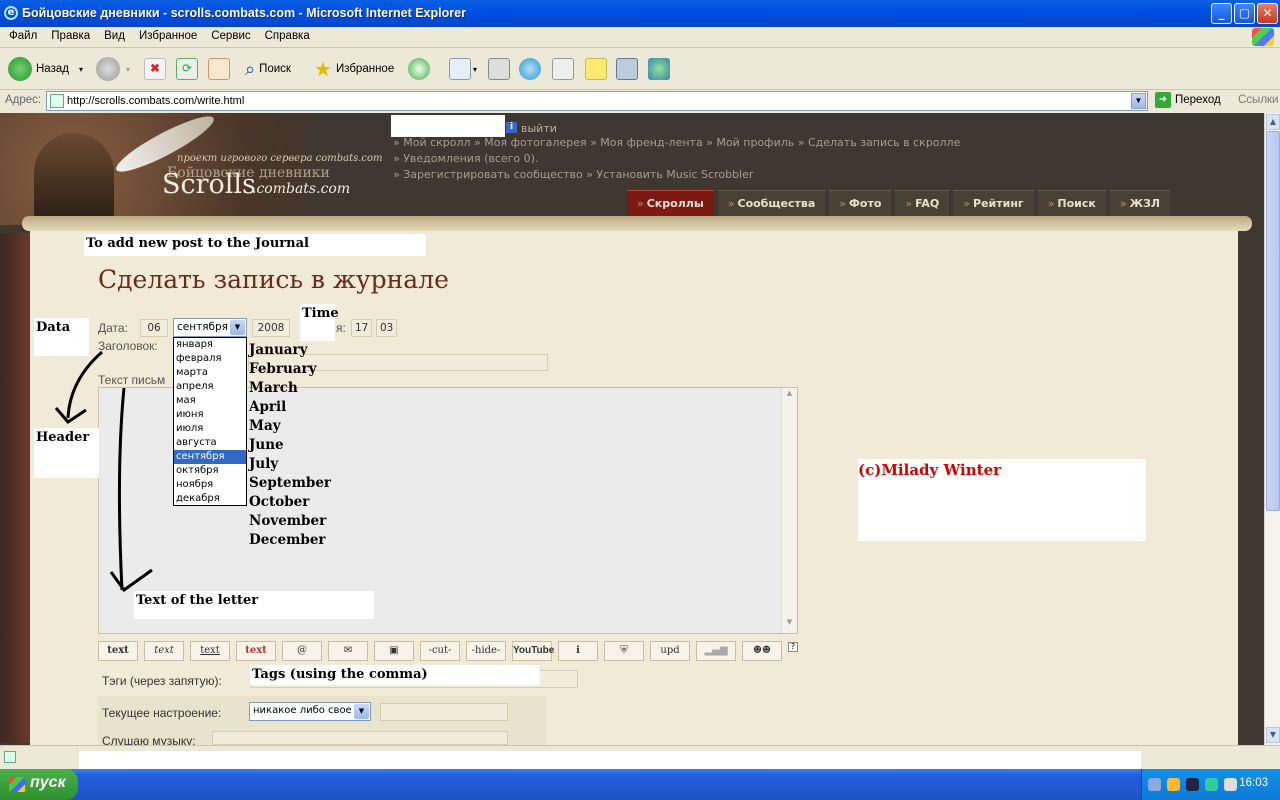 Image resolution: width=1280 pixels, height=800 pixels. I want to click on info-button: ℹ, so click(578, 651).